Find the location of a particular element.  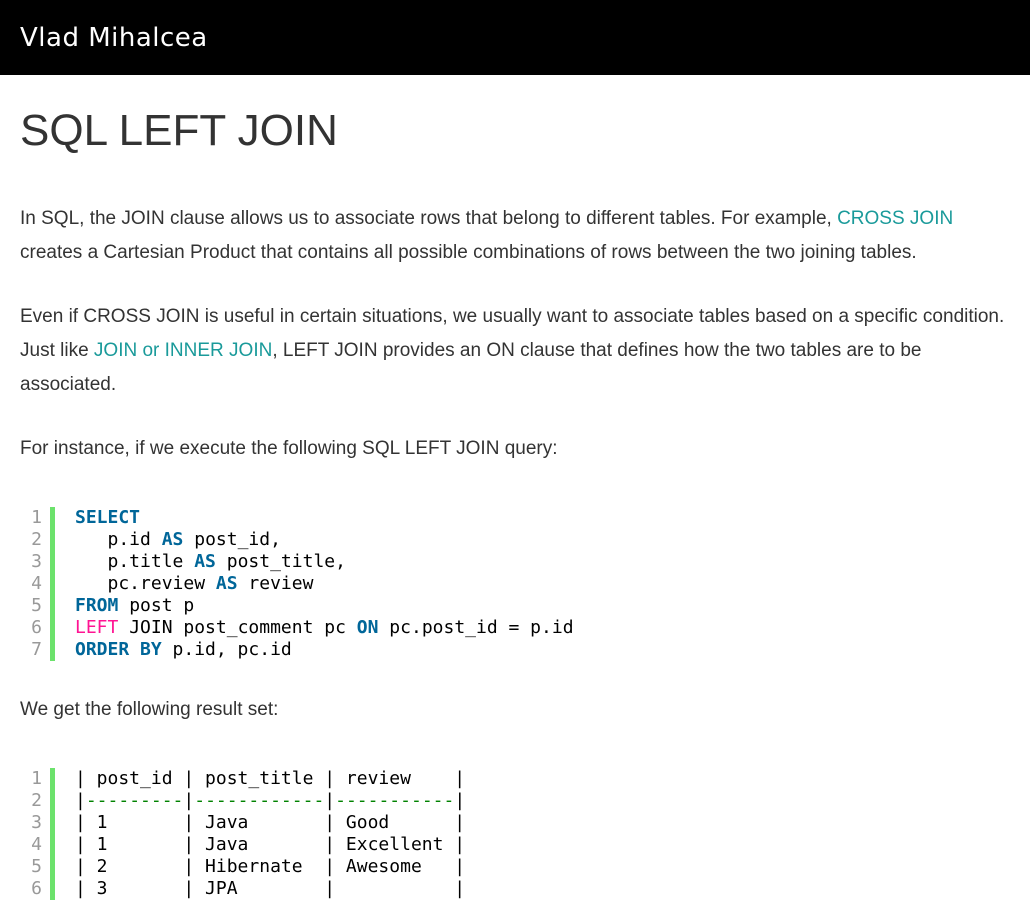

query-code-line: p.title AS post_title, is located at coordinates (324, 562).